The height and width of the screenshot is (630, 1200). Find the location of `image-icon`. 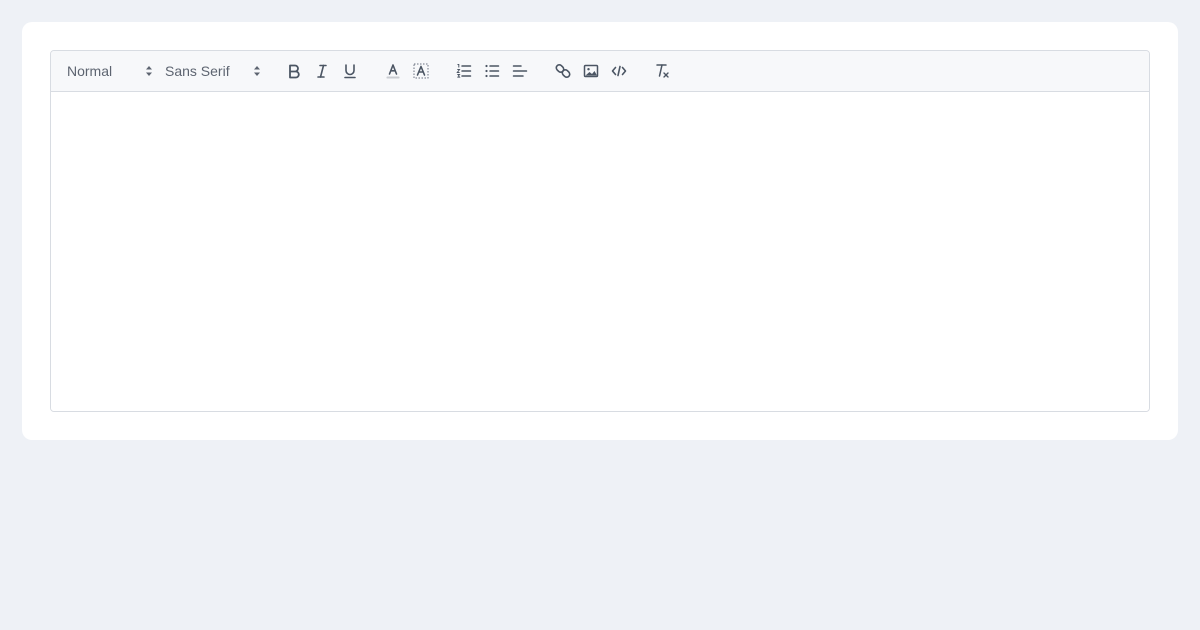

image-icon is located at coordinates (591, 71).